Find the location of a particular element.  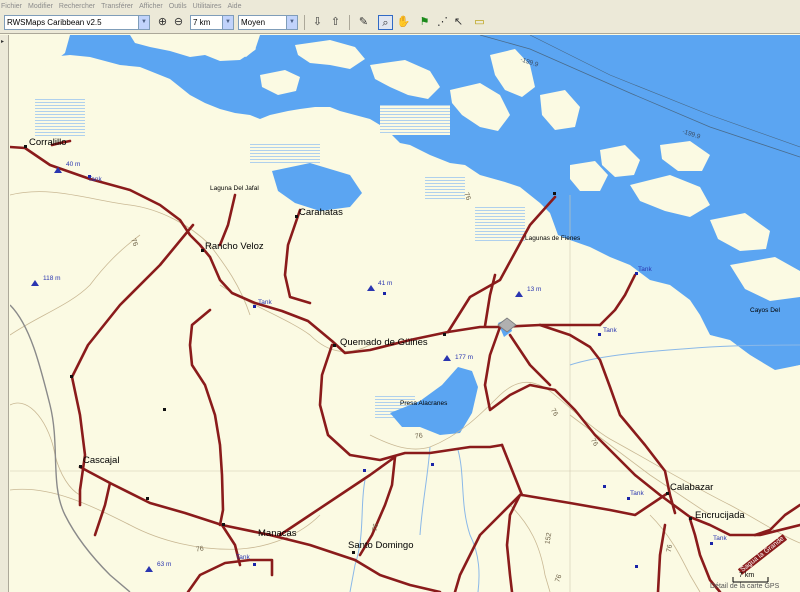

hand-tool-button: ✋ is located at coordinates (403, 22).